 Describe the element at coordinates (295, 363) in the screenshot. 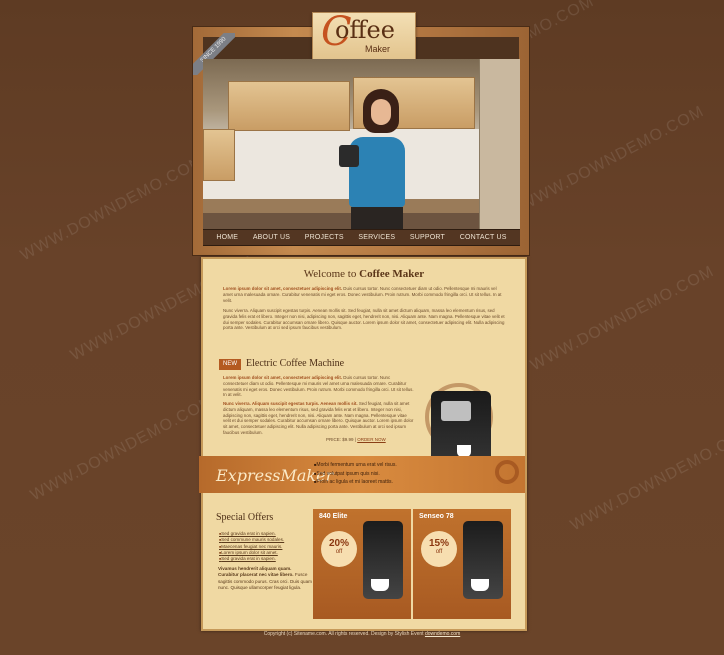

I see `feature-title: Electric Coffee Machine` at that location.